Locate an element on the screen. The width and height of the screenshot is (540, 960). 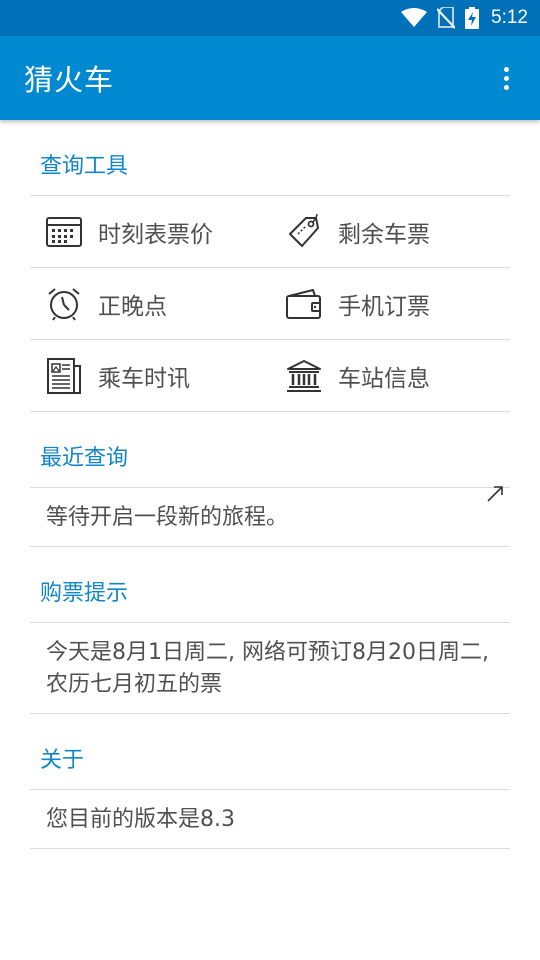
tool-on-time-status: 正晚点 is located at coordinates (150, 303).